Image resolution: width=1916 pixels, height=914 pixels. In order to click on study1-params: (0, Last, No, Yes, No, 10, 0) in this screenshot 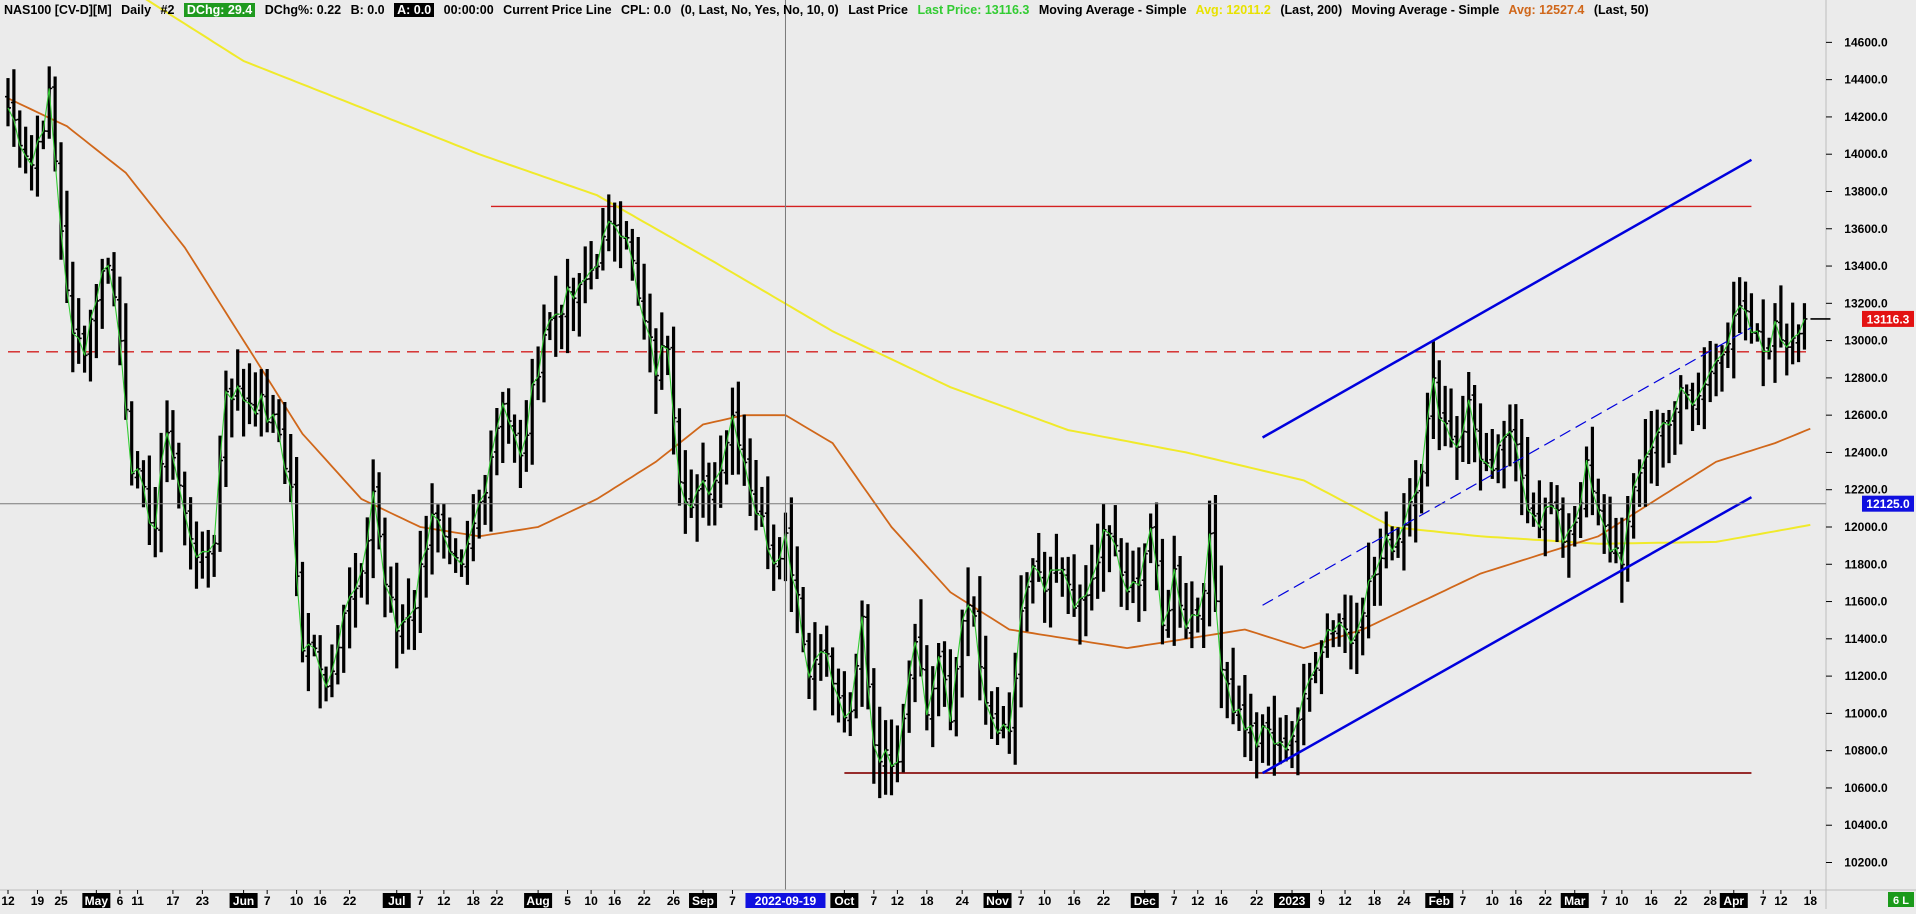, I will do `click(759, 10)`.